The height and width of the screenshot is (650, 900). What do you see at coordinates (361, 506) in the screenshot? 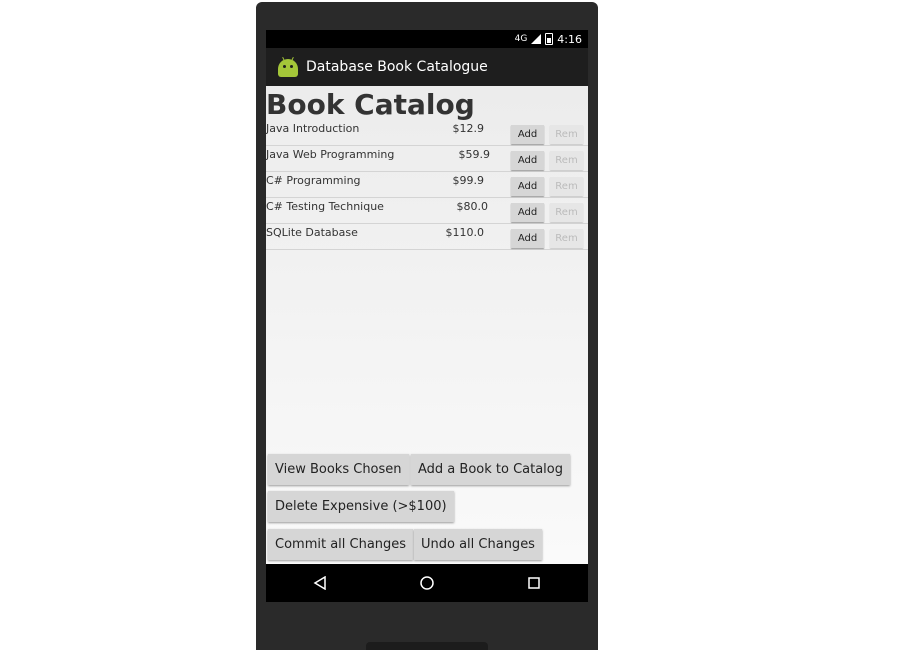
I see `delete-expensive-button: Delete Expensive (>$100)` at bounding box center [361, 506].